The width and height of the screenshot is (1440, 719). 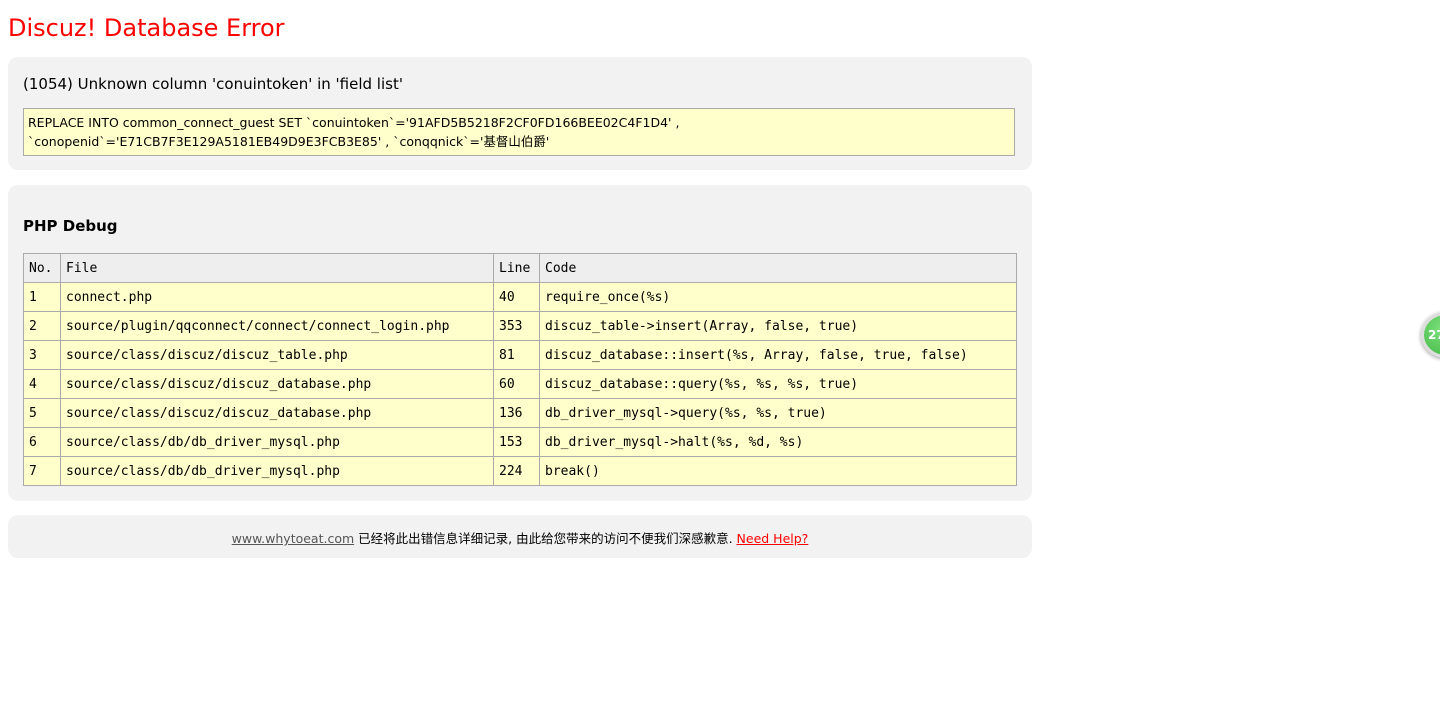 I want to click on table-cell: discuz_table->insert(Array, false, true), so click(x=778, y=326).